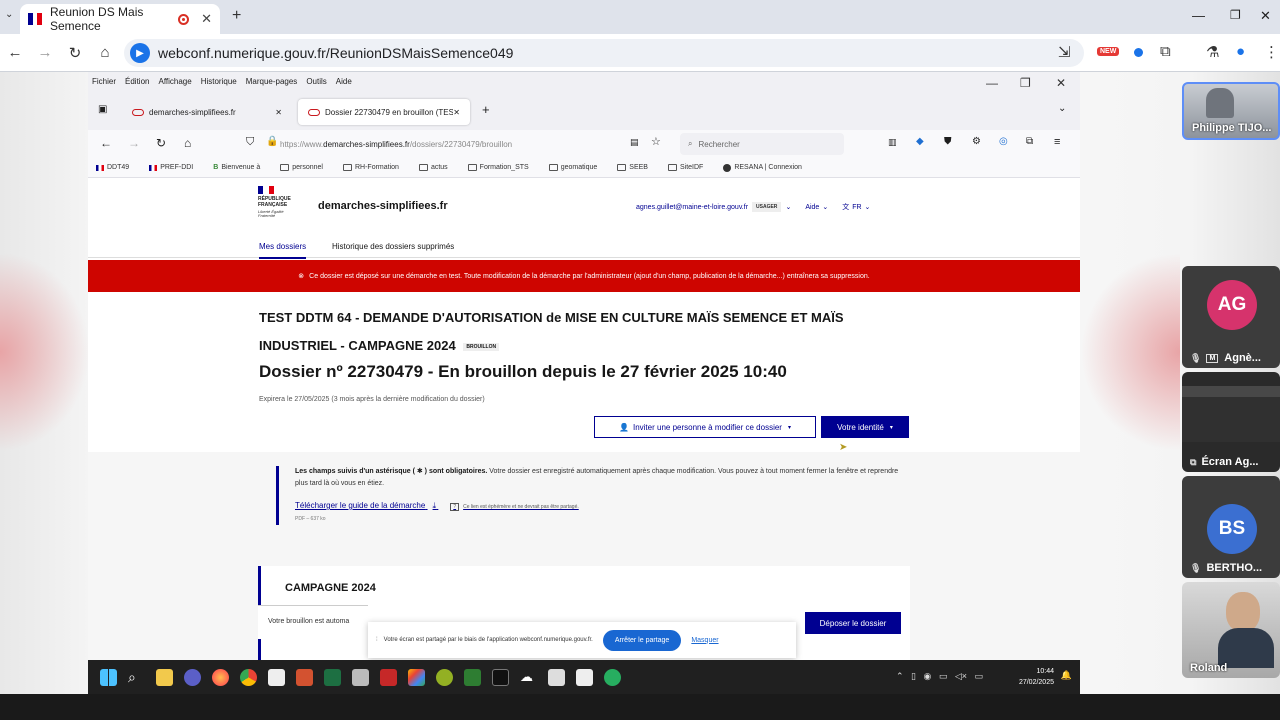 This screenshot has height=720, width=1280. Describe the element at coordinates (642, 640) in the screenshot. I see `stop-sharing-button: Arrêter le partage` at that location.